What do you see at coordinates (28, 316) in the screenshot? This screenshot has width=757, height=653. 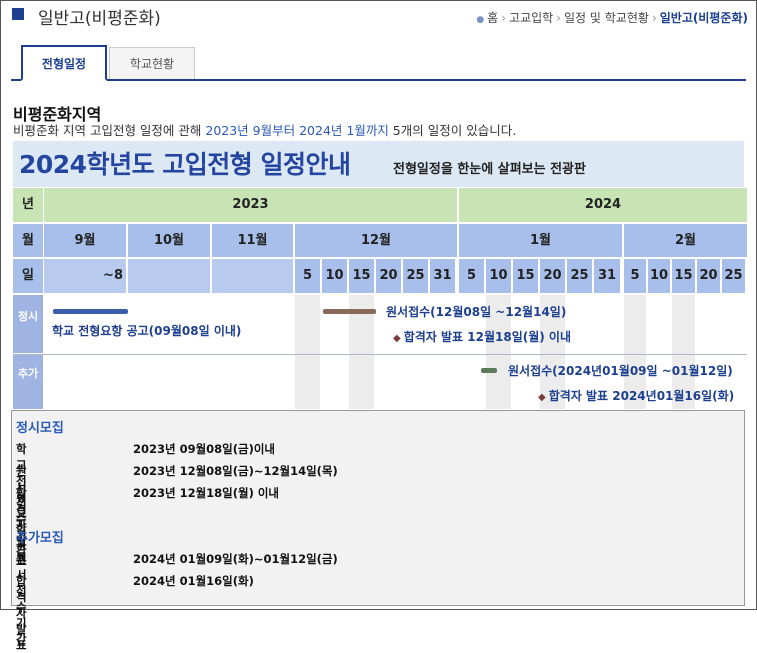 I see `label-regular-text: 정시` at bounding box center [28, 316].